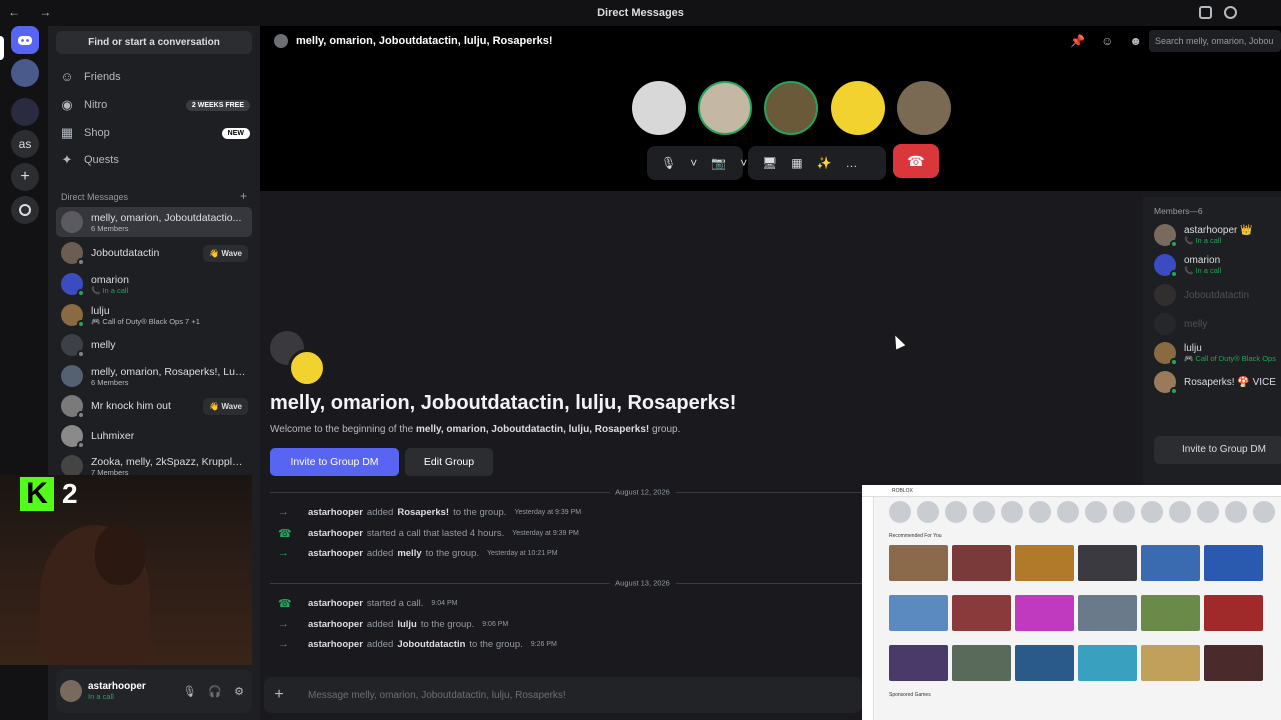 The image size is (1281, 720). I want to click on settings-gear-icon: ⚙, so click(239, 691).